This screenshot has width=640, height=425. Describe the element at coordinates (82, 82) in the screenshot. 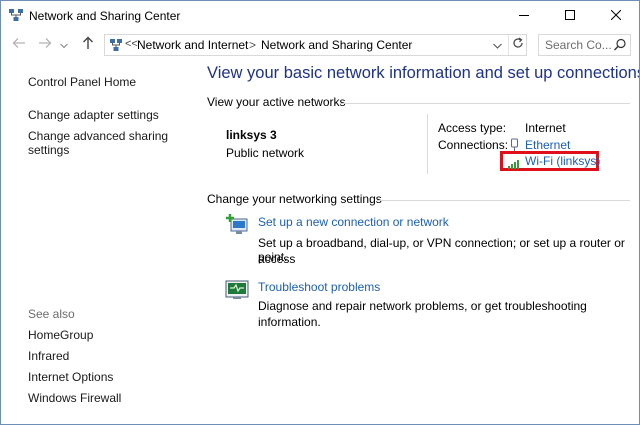

I see `control-panel-home-link: Control Panel Home` at that location.